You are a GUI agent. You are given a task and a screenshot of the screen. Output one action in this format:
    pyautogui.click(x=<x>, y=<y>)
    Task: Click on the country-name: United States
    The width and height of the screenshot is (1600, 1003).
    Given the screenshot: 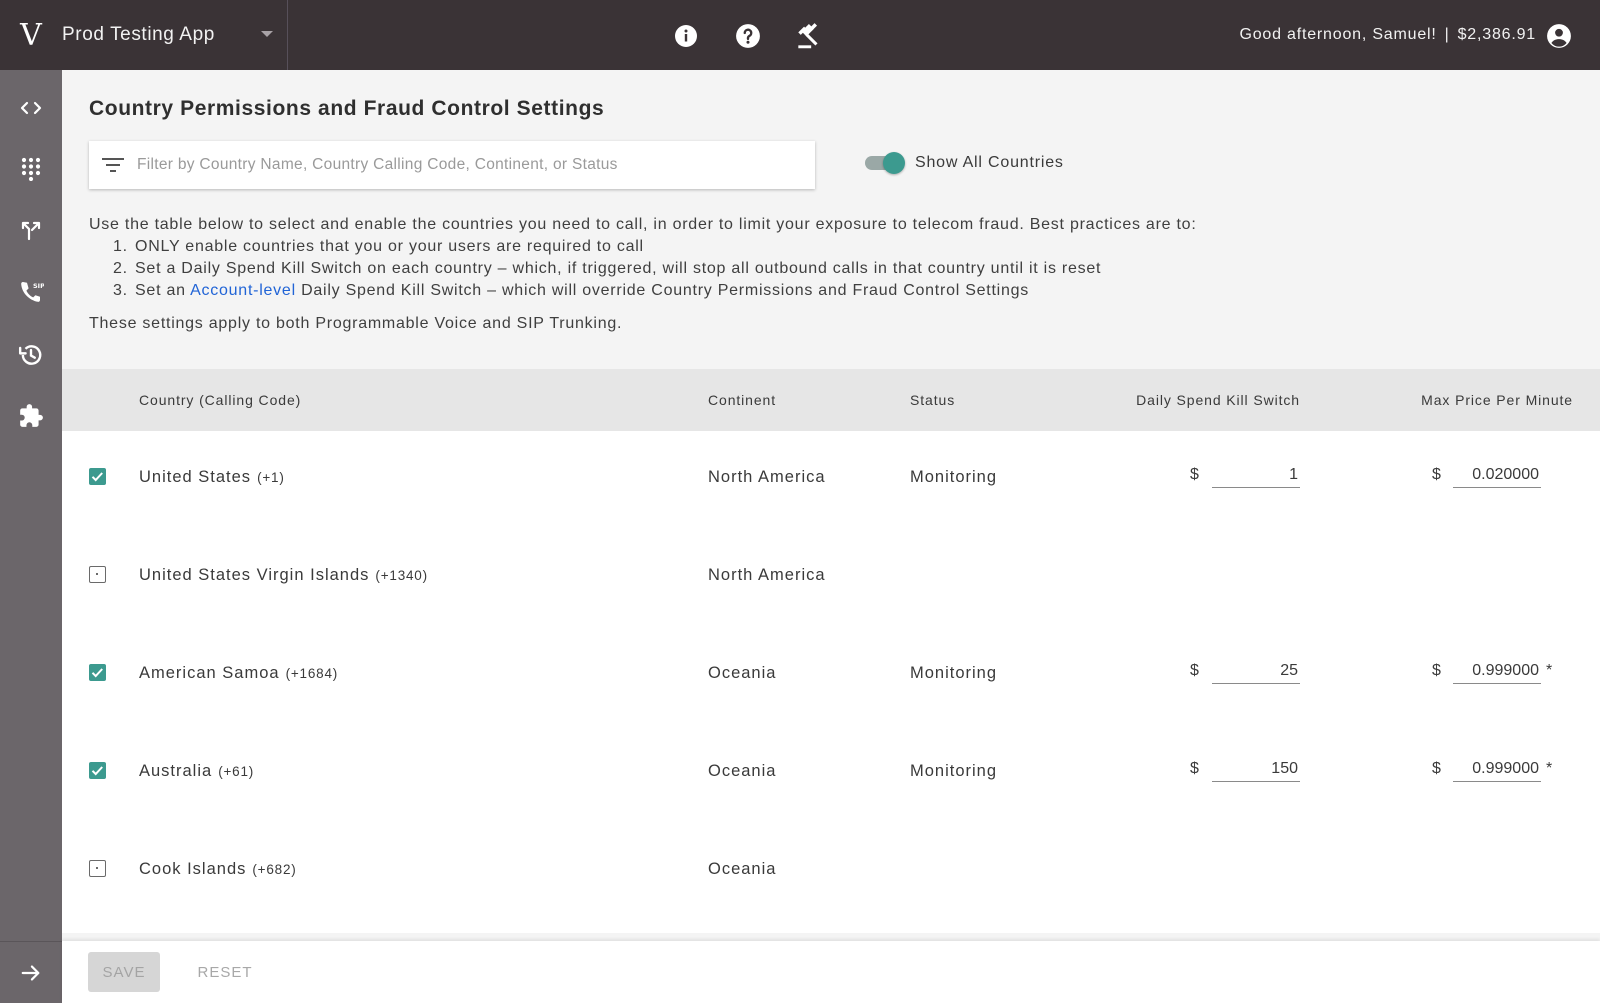 What is the action you would take?
    pyautogui.click(x=195, y=476)
    